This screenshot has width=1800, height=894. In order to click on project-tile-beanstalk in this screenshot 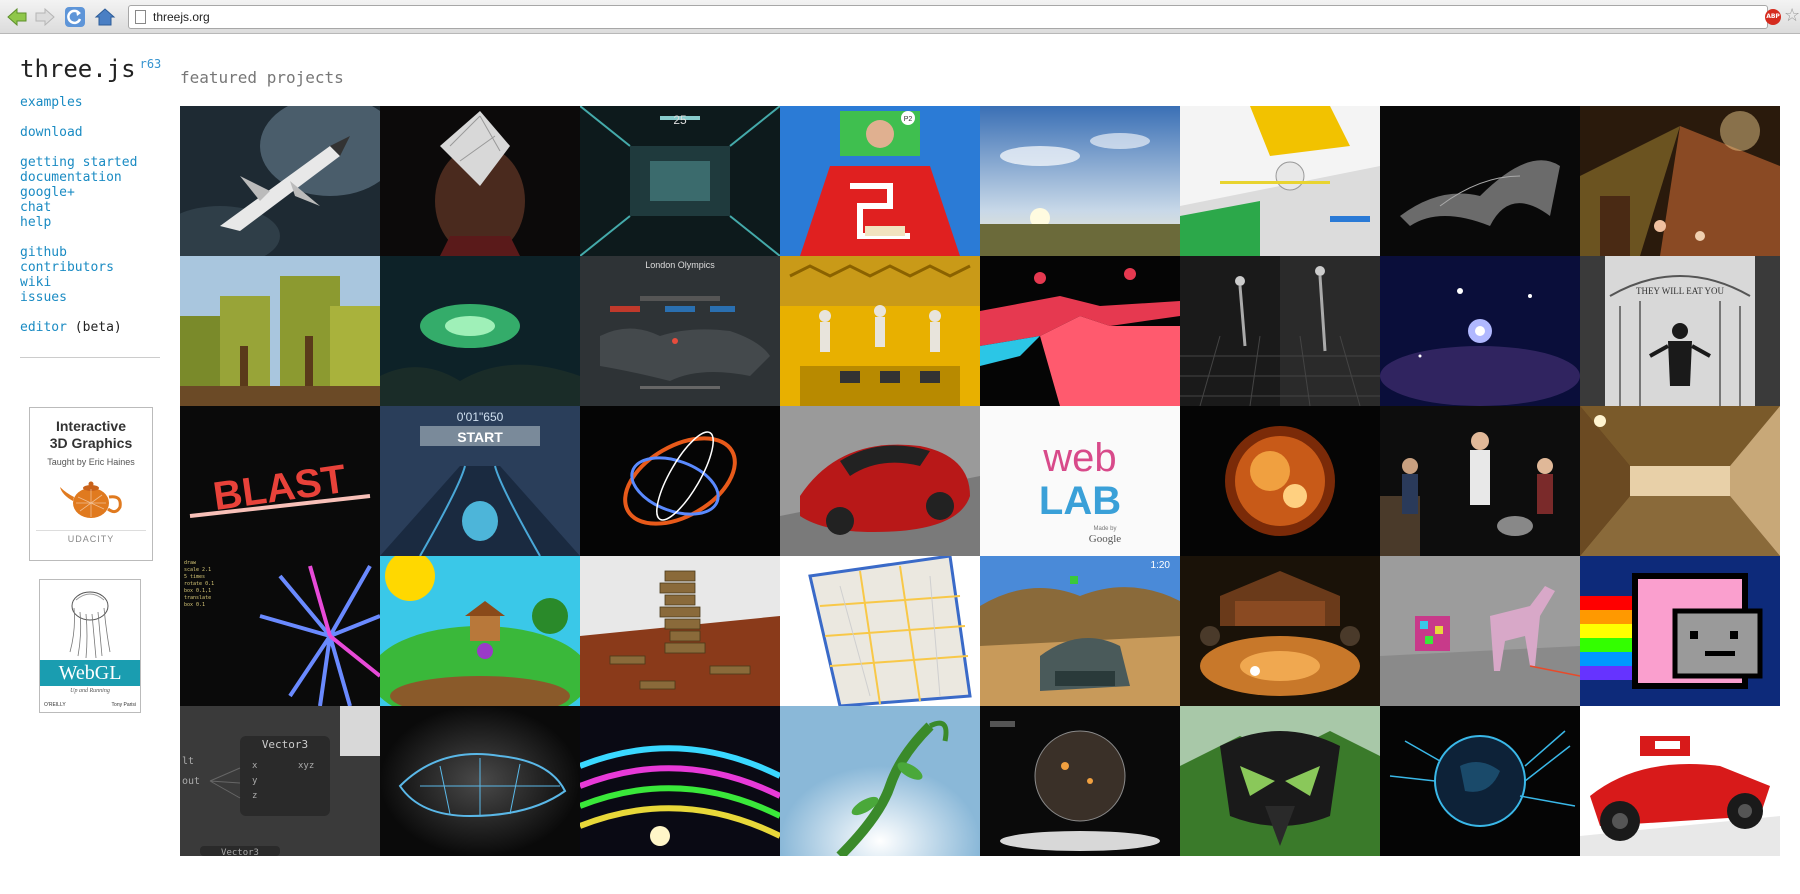, I will do `click(880, 781)`.